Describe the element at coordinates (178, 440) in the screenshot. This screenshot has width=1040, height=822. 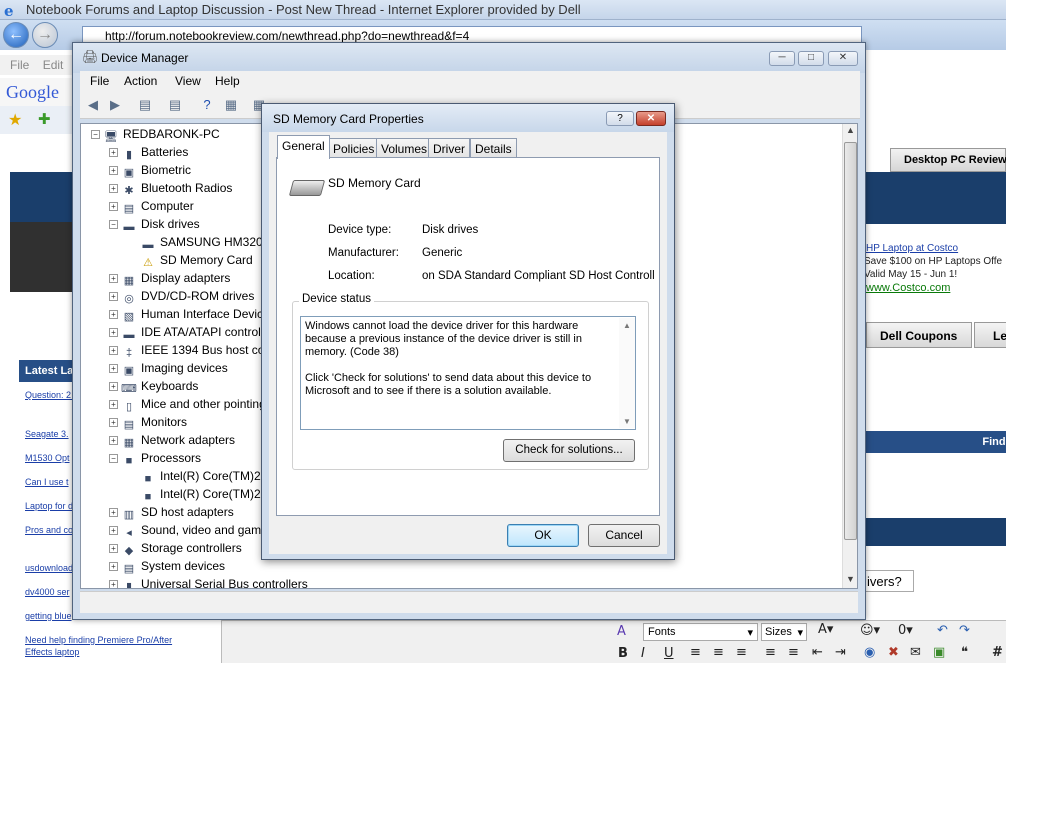
I see `tree-category-item: ▦ Network adapters` at that location.